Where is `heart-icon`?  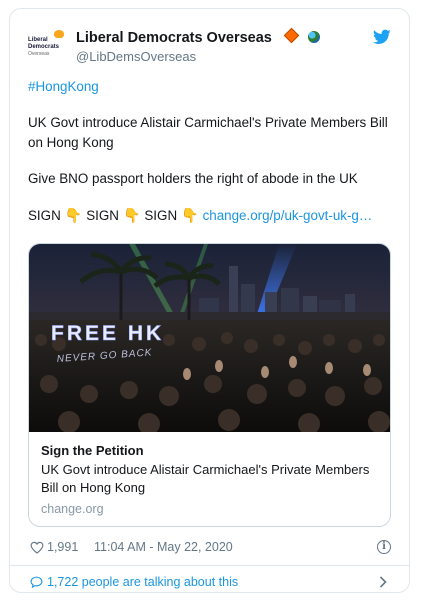
heart-icon is located at coordinates (37, 547).